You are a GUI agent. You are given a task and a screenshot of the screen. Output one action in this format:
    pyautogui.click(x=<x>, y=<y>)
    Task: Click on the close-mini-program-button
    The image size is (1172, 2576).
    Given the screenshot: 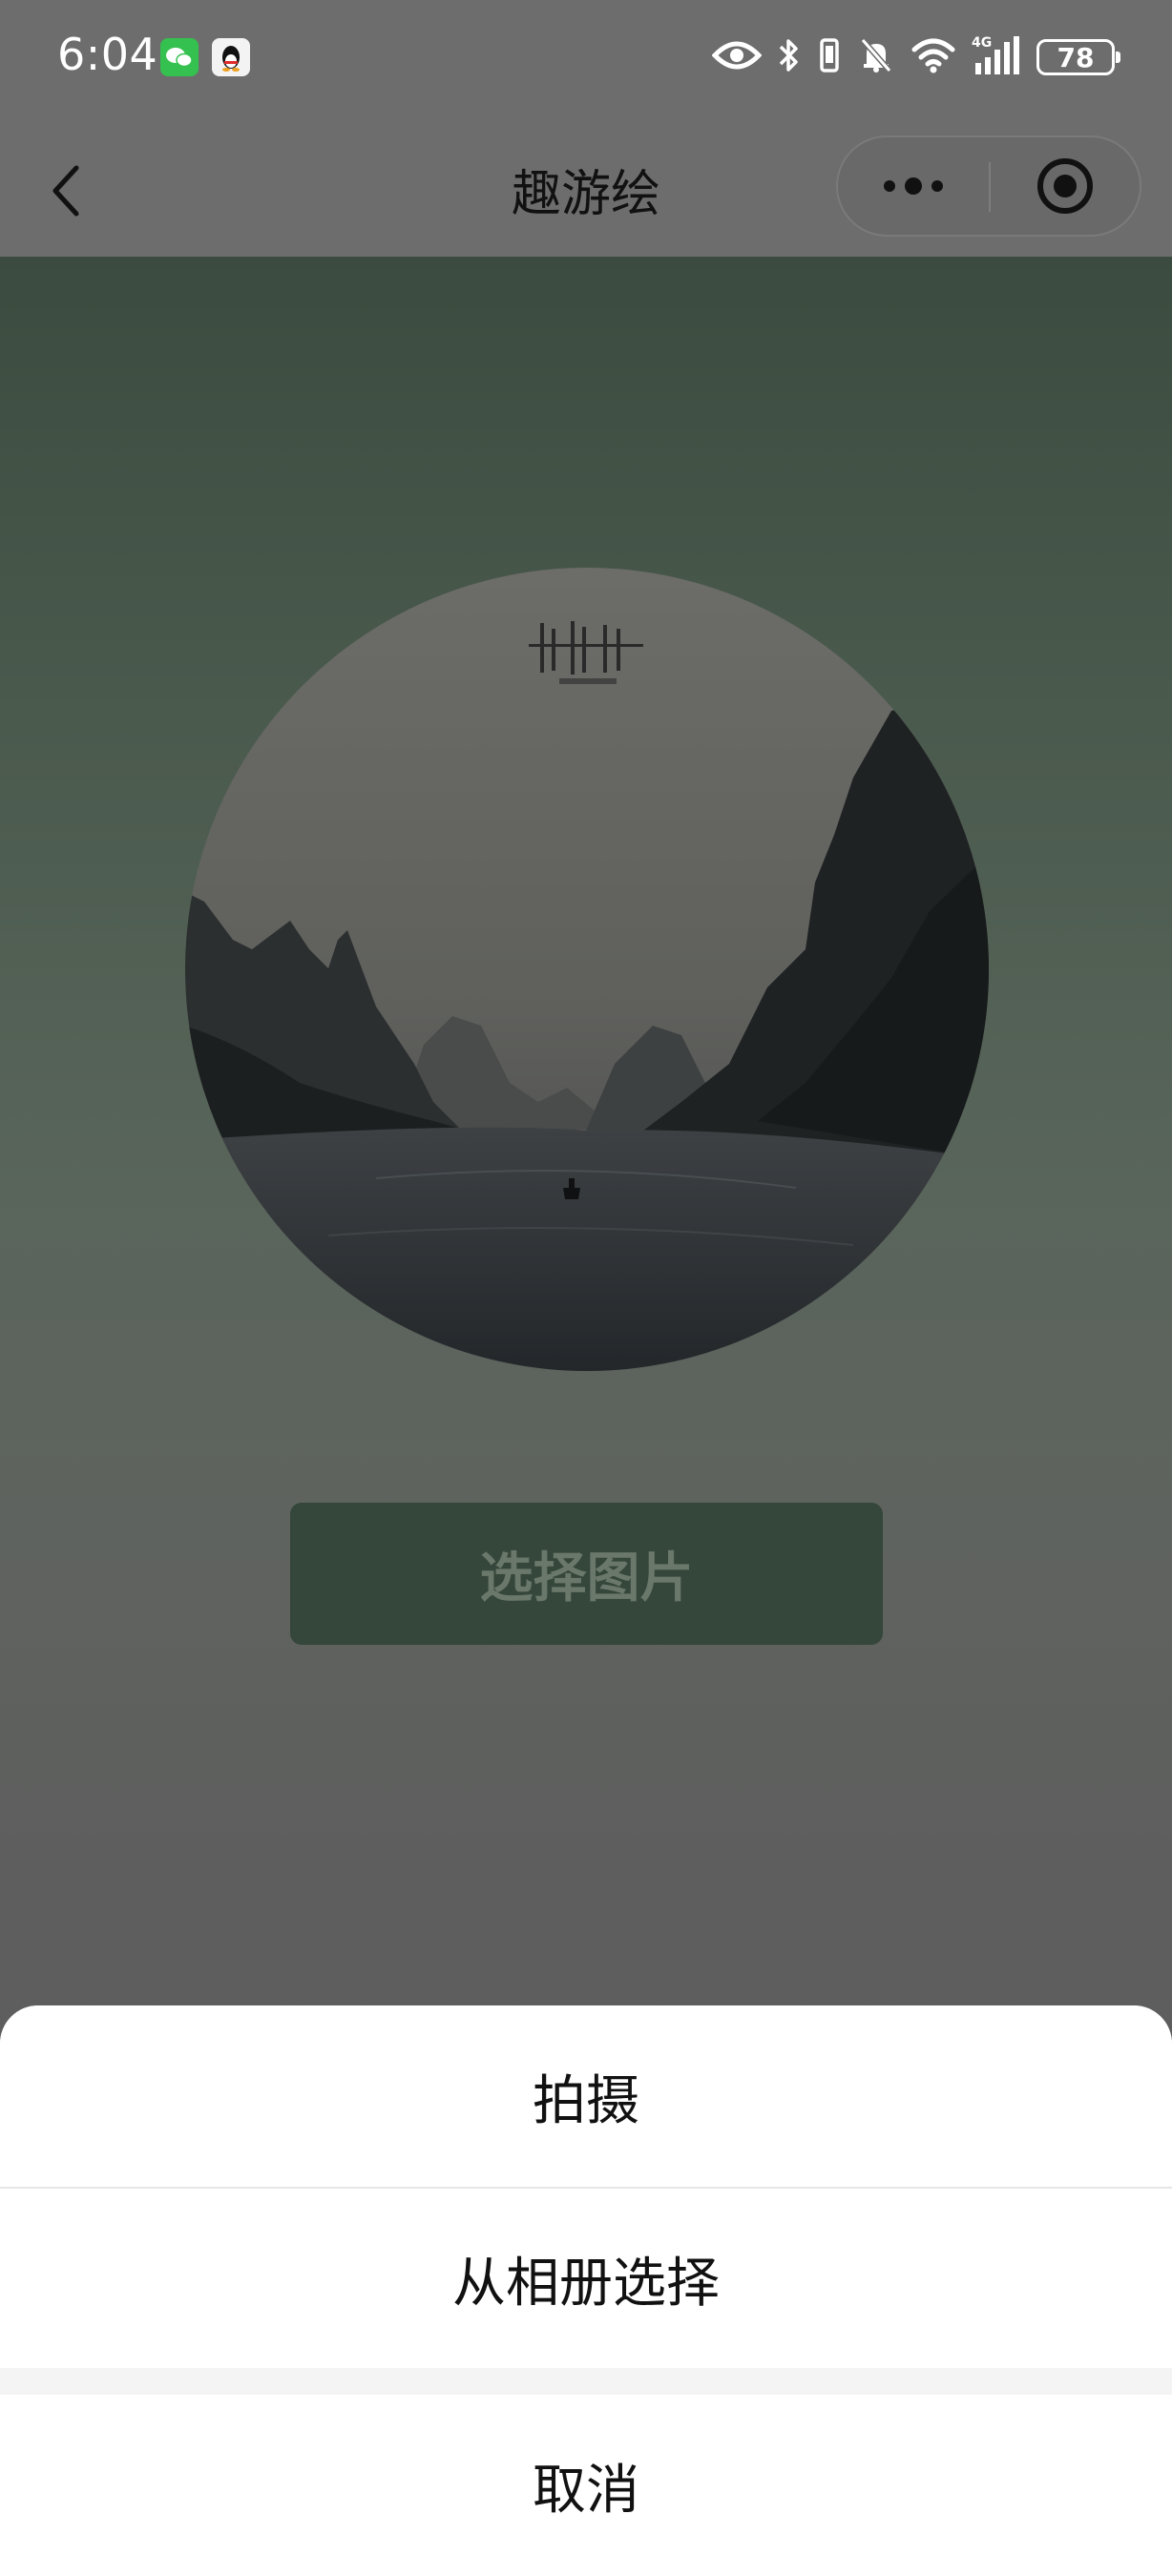 What is the action you would take?
    pyautogui.click(x=1065, y=186)
    